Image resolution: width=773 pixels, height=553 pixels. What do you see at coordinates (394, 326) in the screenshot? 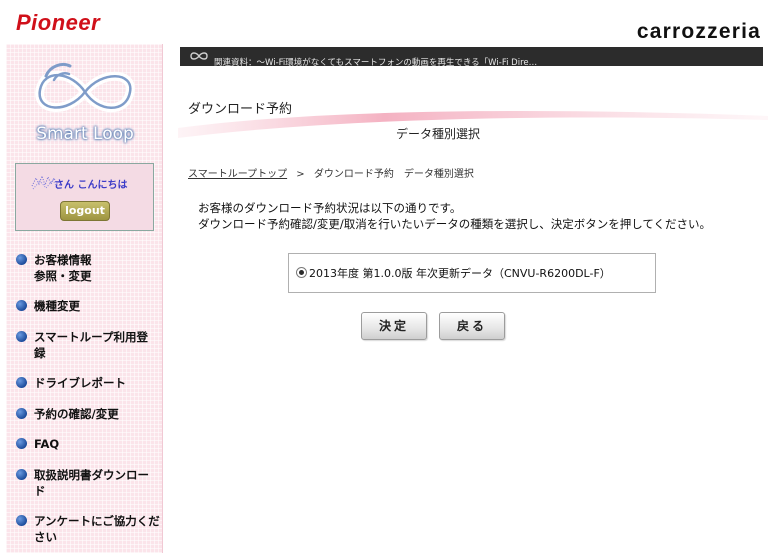
I see `confirm-button: 決定` at bounding box center [394, 326].